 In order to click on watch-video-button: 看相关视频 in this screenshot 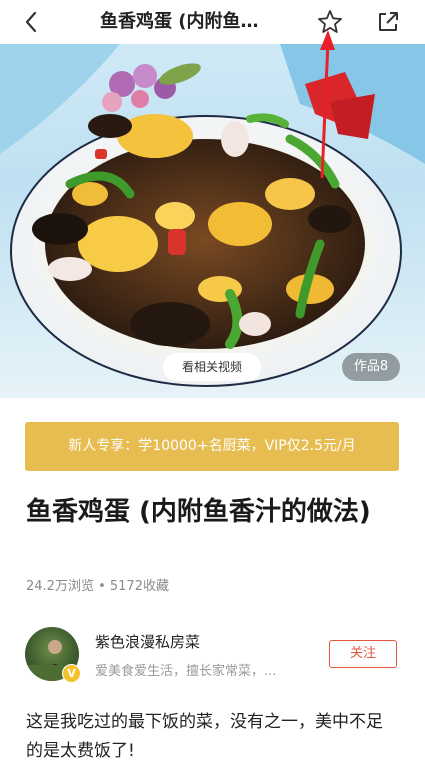, I will do `click(212, 367)`.